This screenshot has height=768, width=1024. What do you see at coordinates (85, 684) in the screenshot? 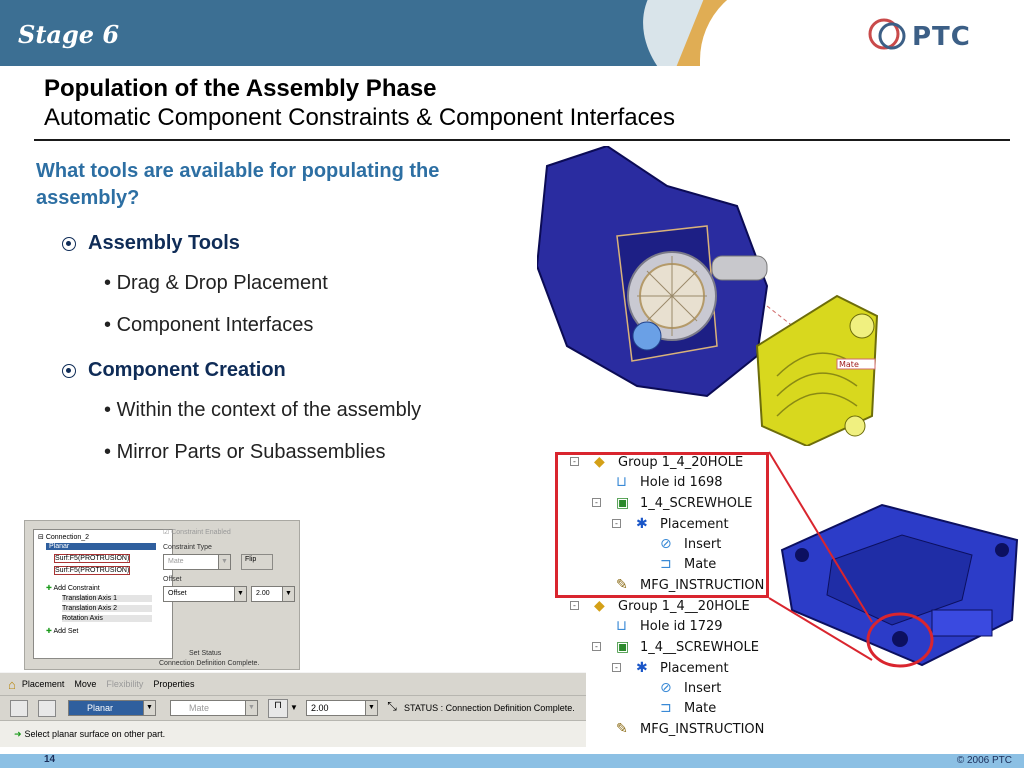
I see `tab-move: Move` at bounding box center [85, 684].